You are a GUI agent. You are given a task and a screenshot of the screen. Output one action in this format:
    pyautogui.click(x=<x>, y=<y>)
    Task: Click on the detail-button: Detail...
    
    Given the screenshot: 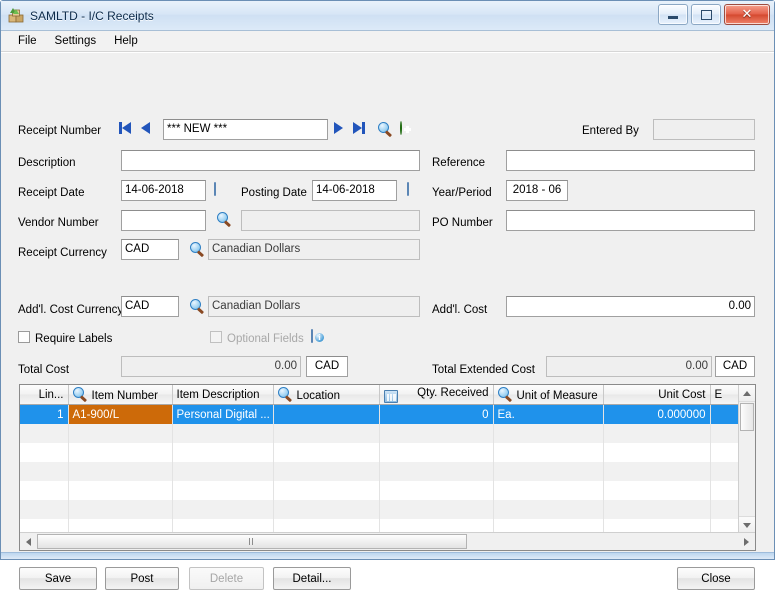 What is the action you would take?
    pyautogui.click(x=312, y=578)
    